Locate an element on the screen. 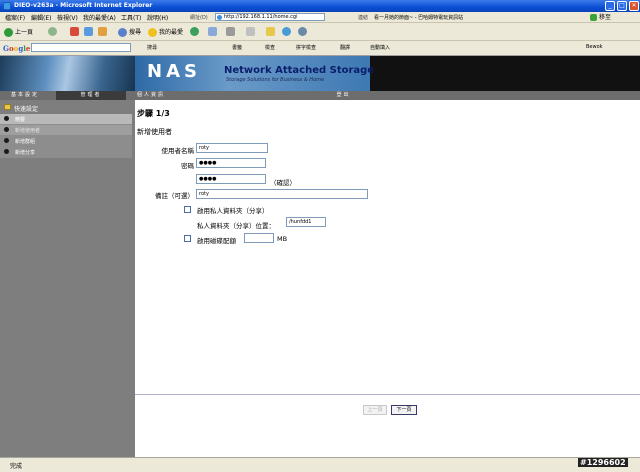 This screenshot has width=640, height=472. edit-icon is located at coordinates (250, 31).